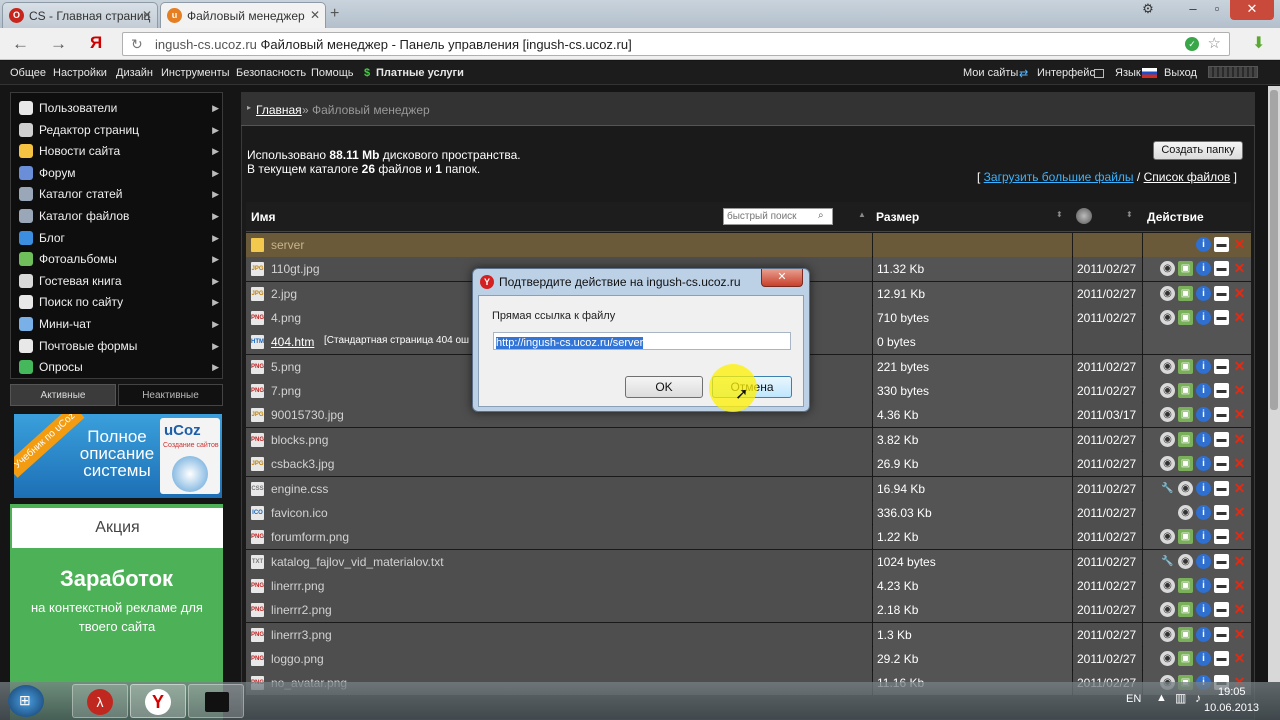 Image resolution: width=1280 pixels, height=720 pixels. What do you see at coordinates (1231, 708) in the screenshot?
I see `clock-date: 10.06.2013` at bounding box center [1231, 708].